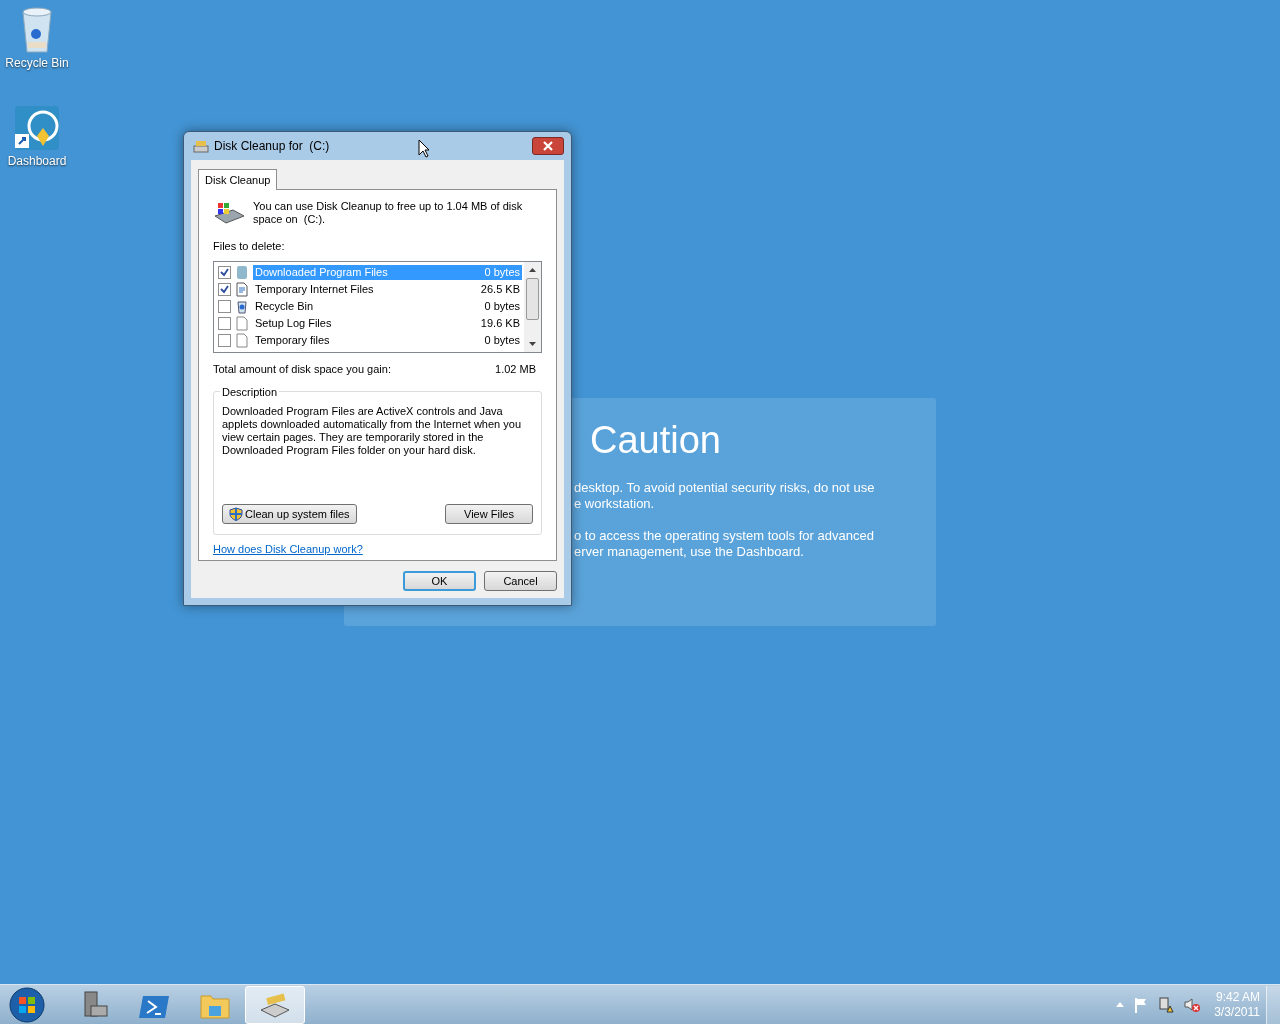  I want to click on scroll-down-icon, so click(532, 343).